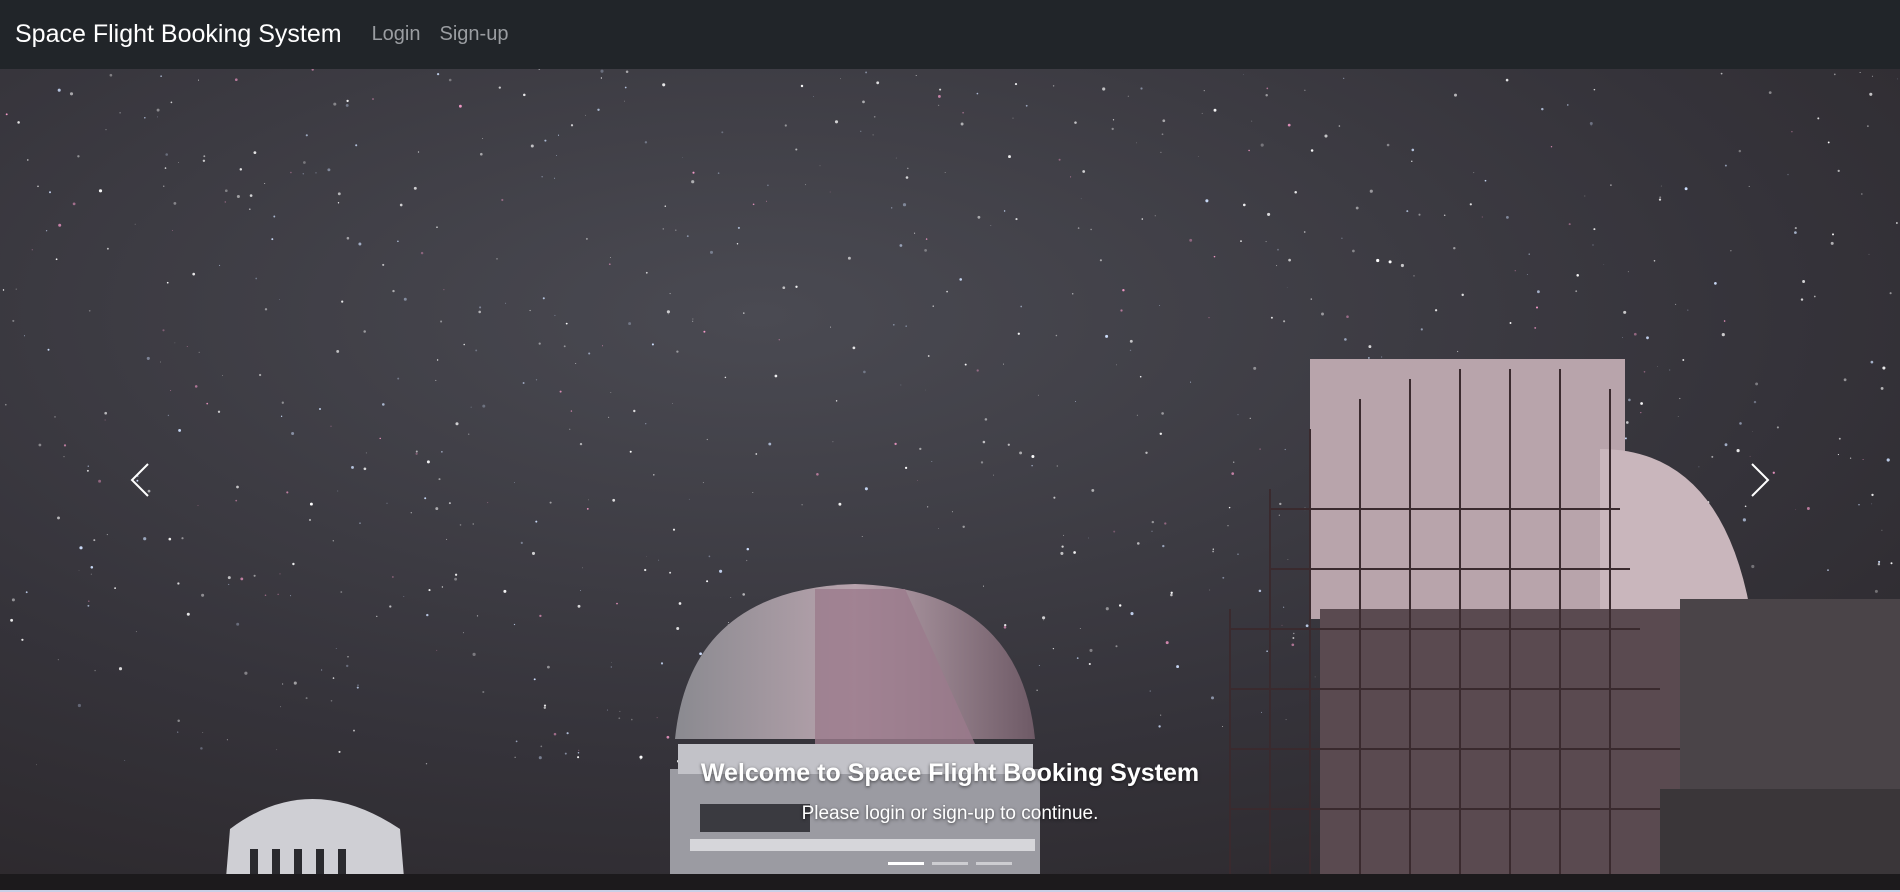  What do you see at coordinates (474, 34) in the screenshot?
I see `signup-link: Sign-up` at bounding box center [474, 34].